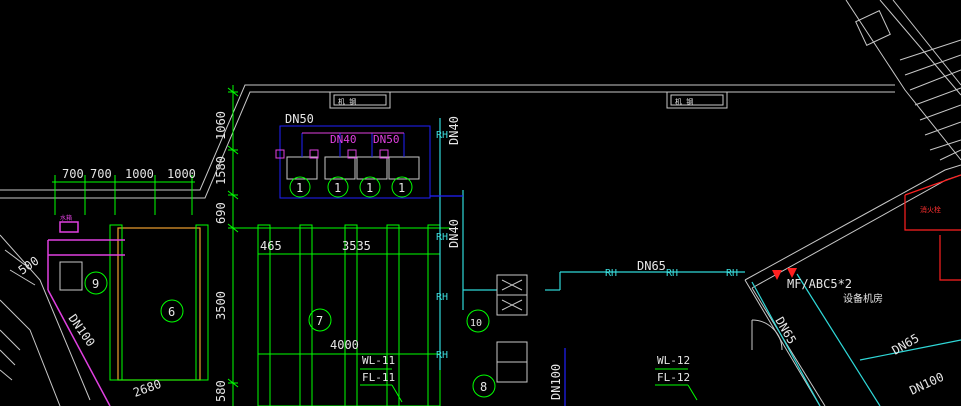 The image size is (961, 406). What do you see at coordinates (271, 246) in the screenshot?
I see `dim-465: 465` at bounding box center [271, 246].